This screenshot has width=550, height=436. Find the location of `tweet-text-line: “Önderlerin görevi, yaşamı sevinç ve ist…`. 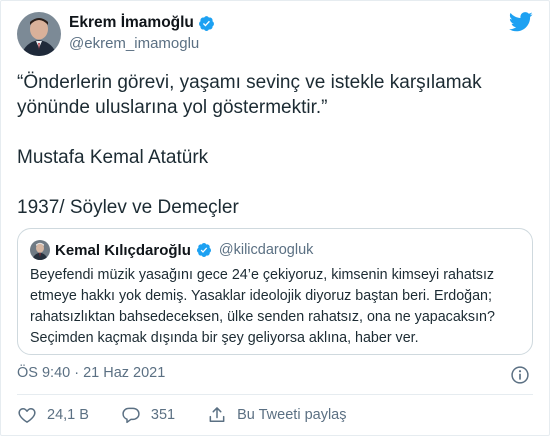

tweet-text-line: “Önderlerin görevi, yaşamı sevinç ve ist… is located at coordinates (249, 82).